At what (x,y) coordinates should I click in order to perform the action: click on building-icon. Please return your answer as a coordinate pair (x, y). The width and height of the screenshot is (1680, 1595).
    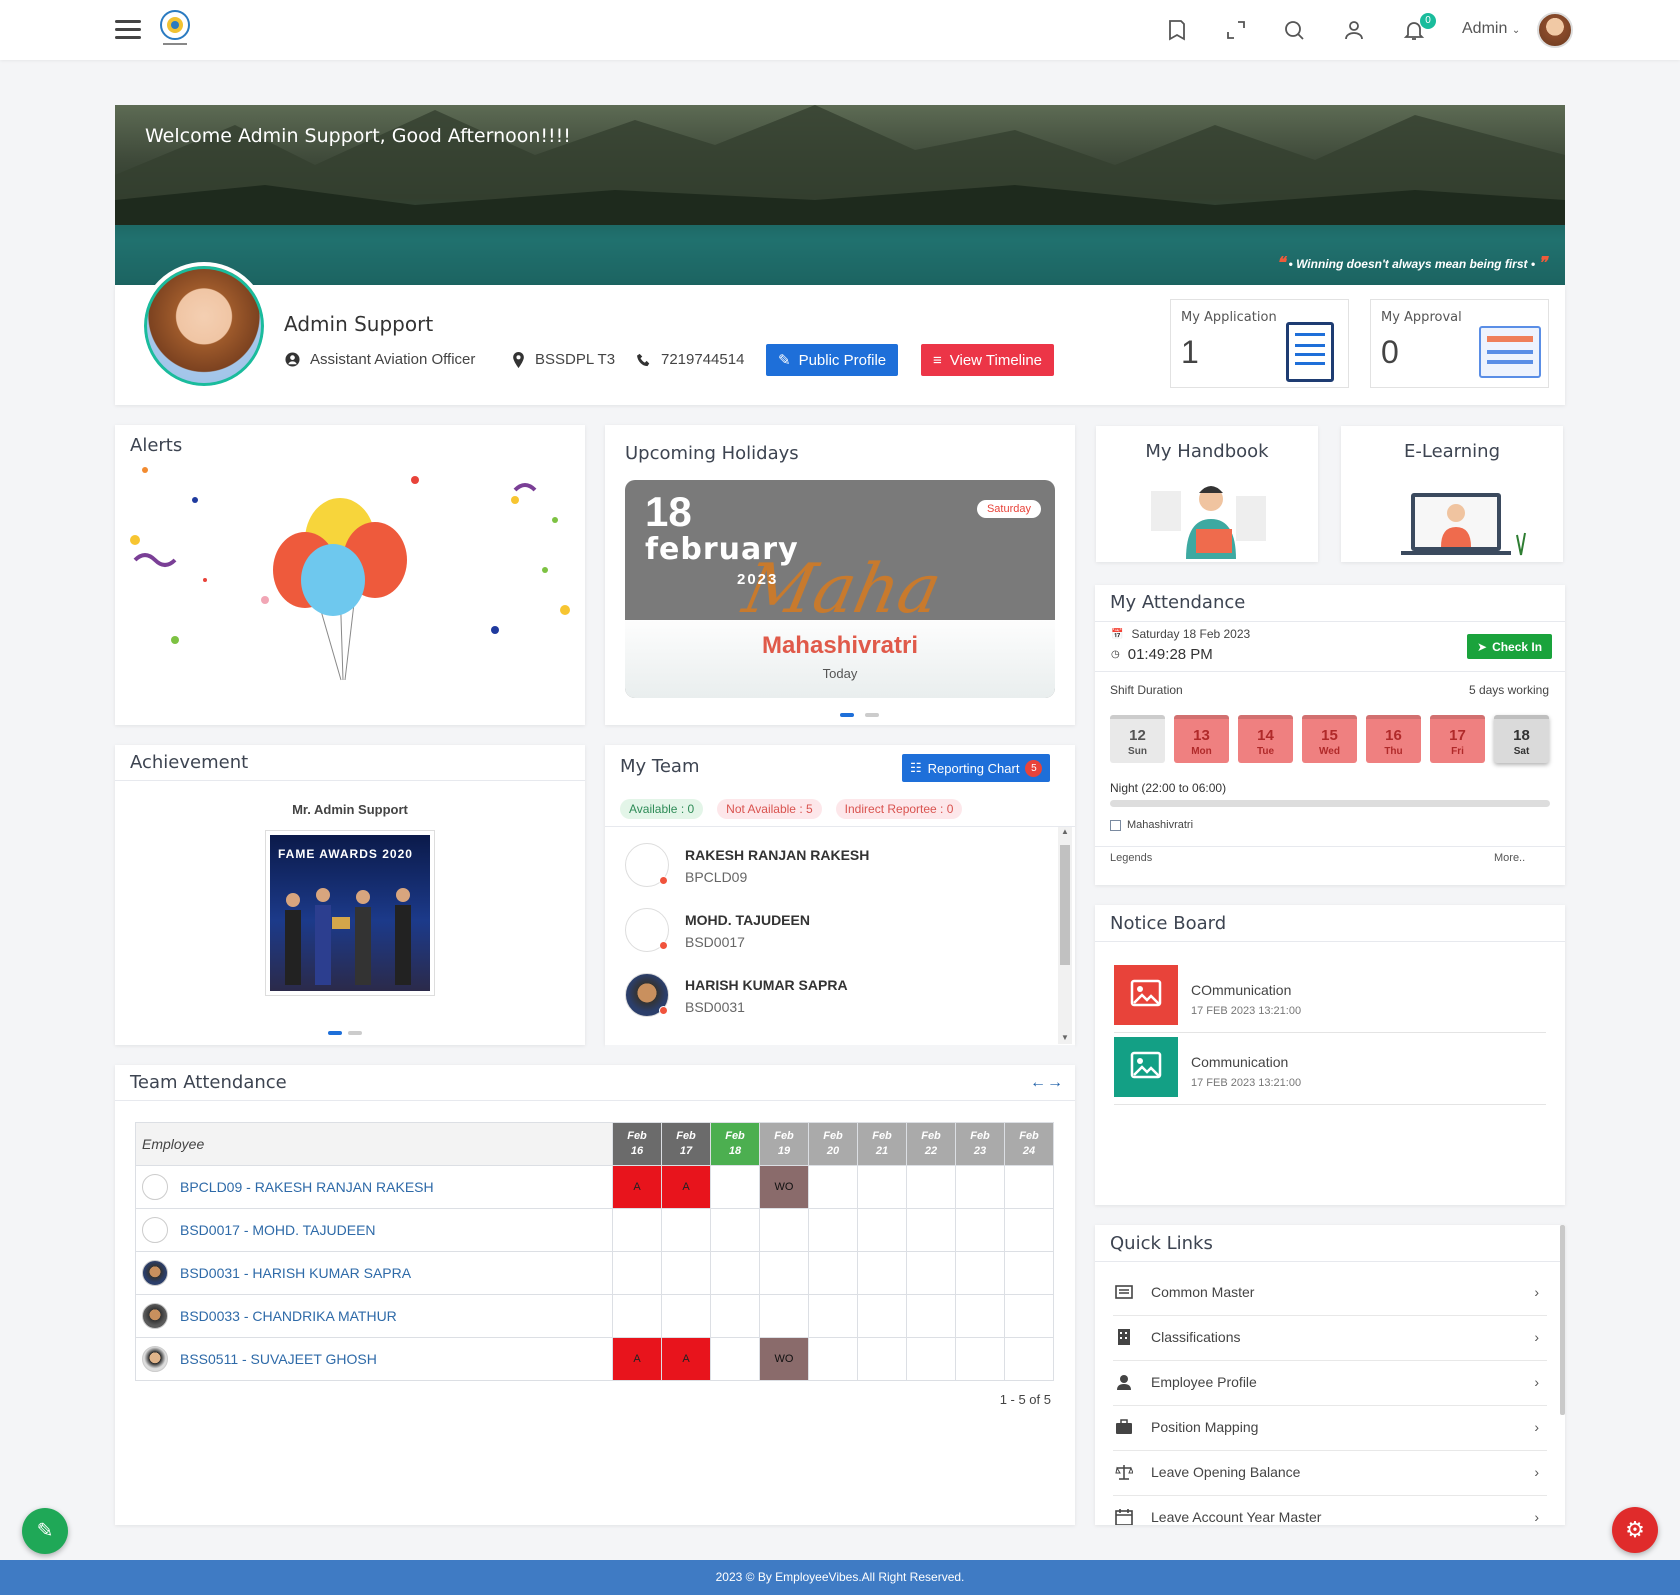
    Looking at the image, I should click on (1124, 1337).